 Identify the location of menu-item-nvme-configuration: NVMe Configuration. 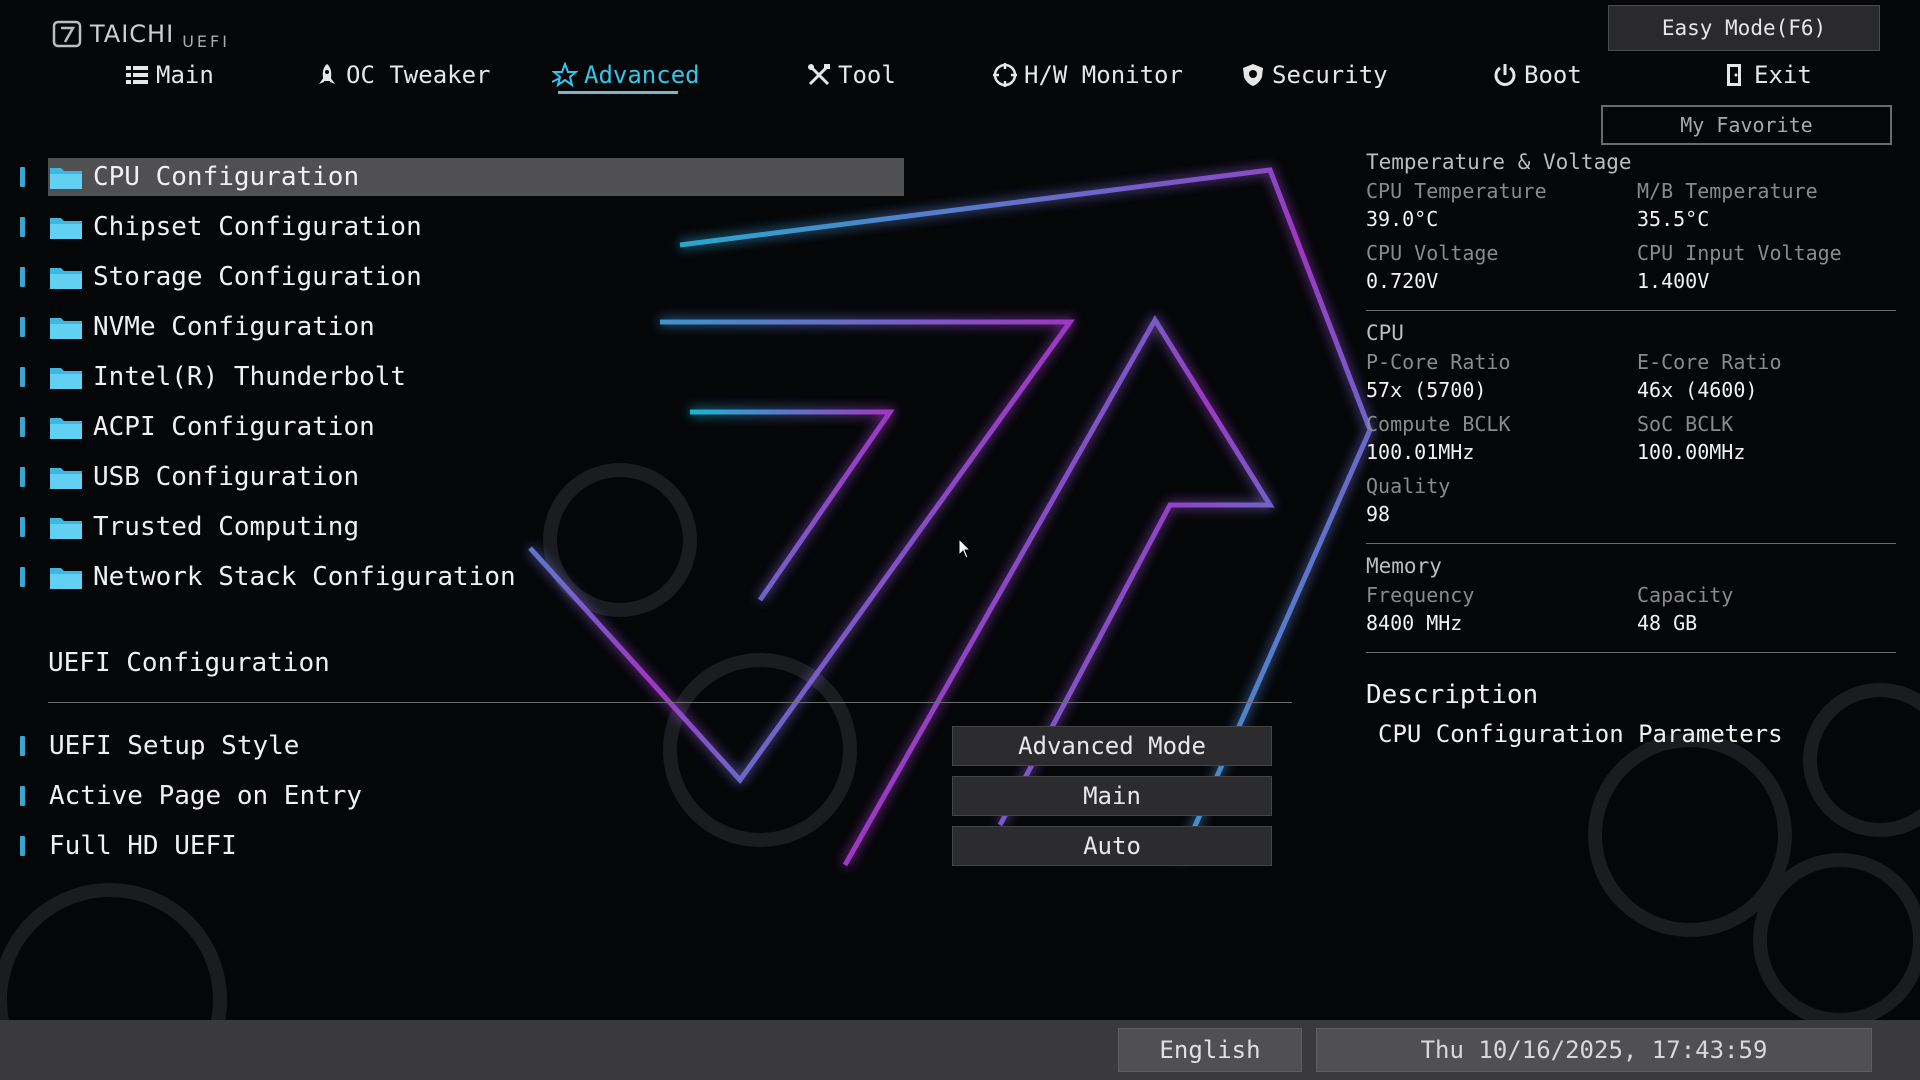
(197, 327).